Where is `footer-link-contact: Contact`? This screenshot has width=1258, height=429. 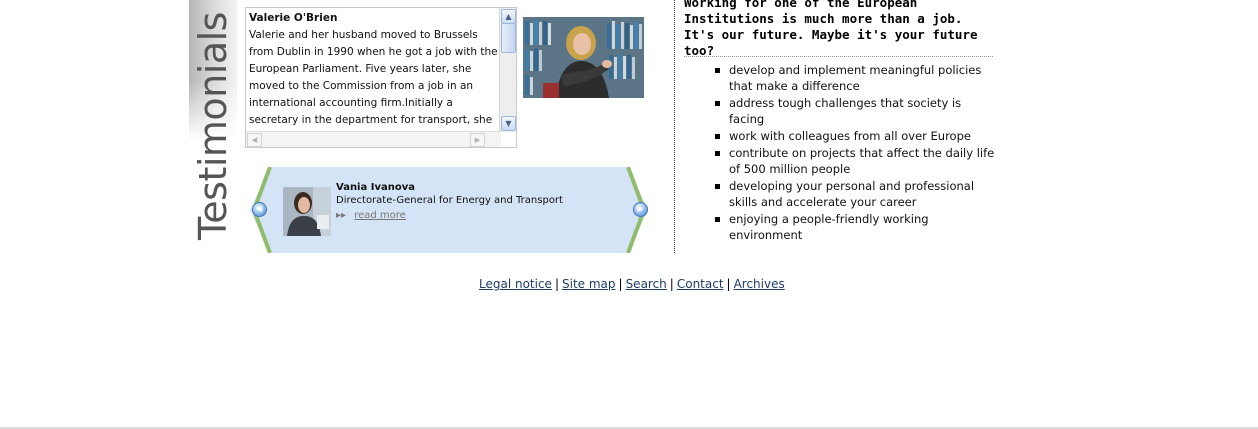
footer-link-contact: Contact is located at coordinates (700, 284).